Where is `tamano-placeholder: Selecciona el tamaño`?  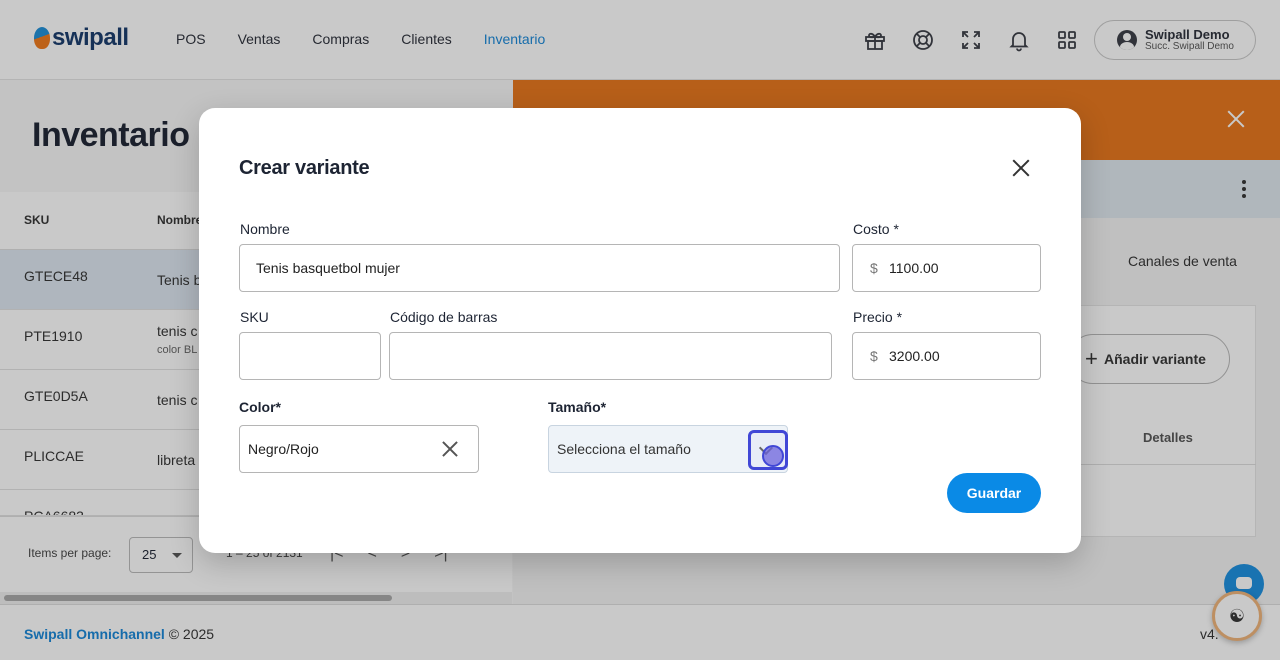
tamano-placeholder: Selecciona el tamaño is located at coordinates (624, 449).